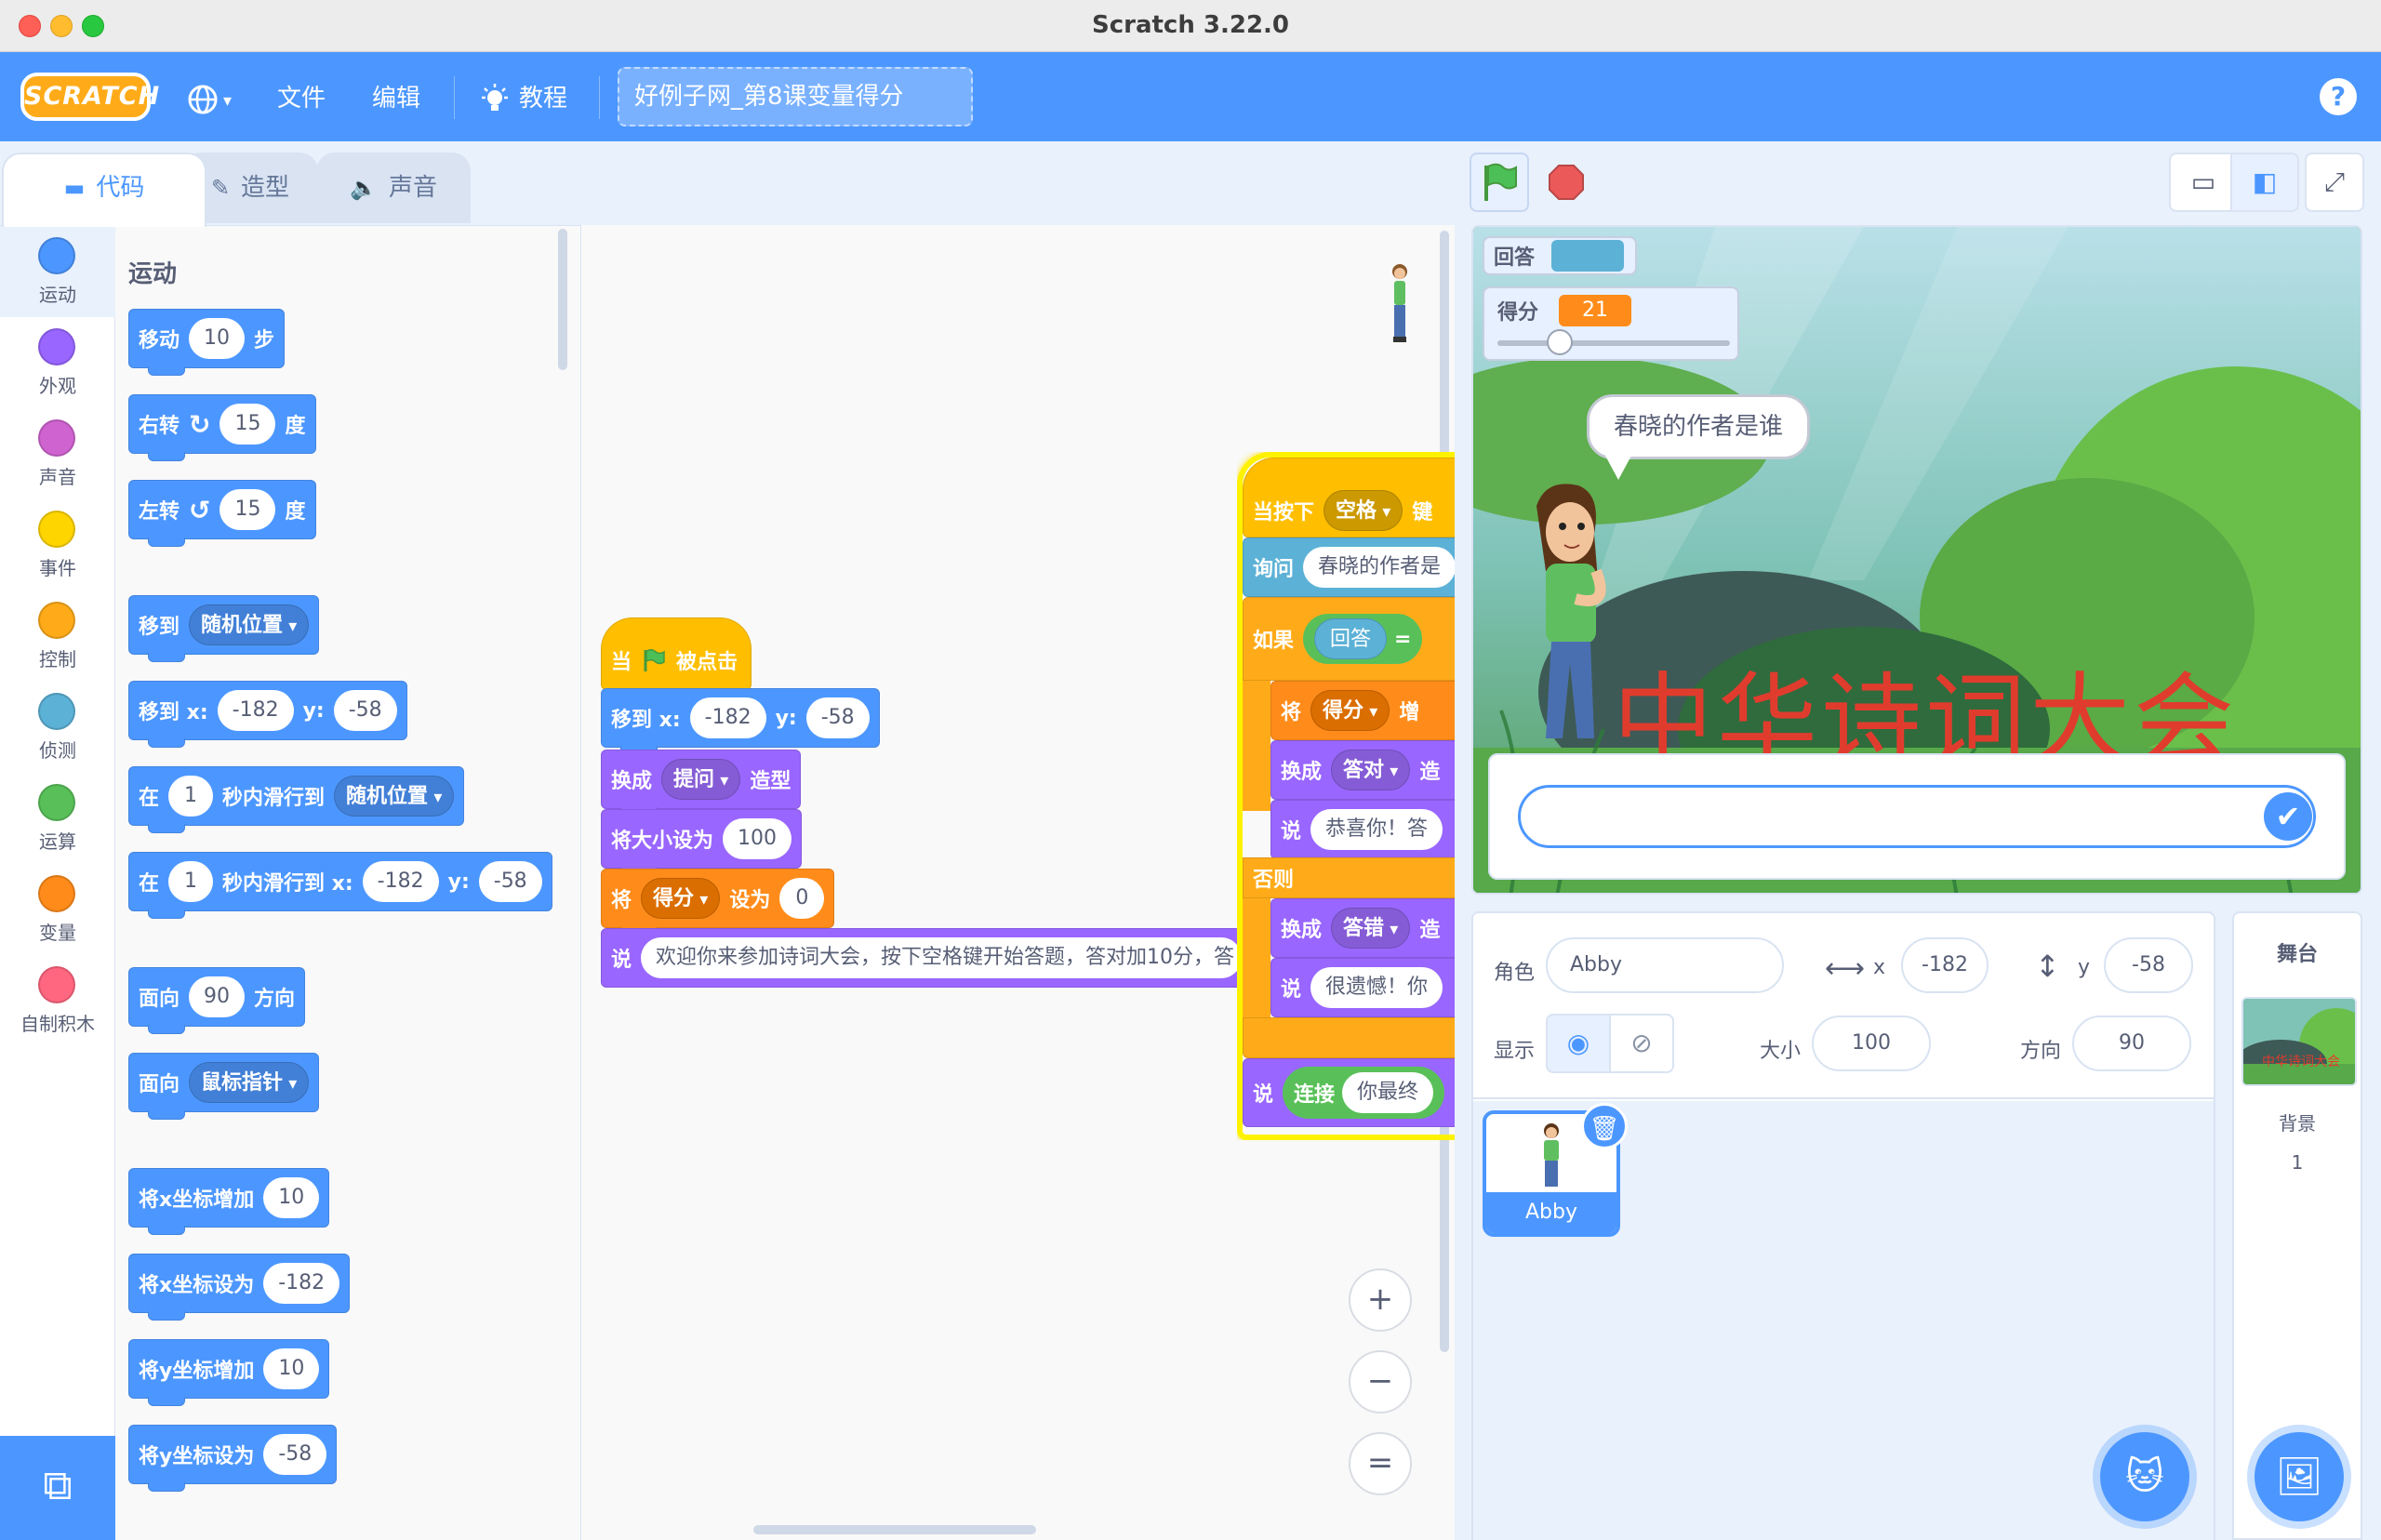 This screenshot has height=1540, width=2381. Describe the element at coordinates (393, 188) in the screenshot. I see `tab-sounds: 🔈 声音` at that location.